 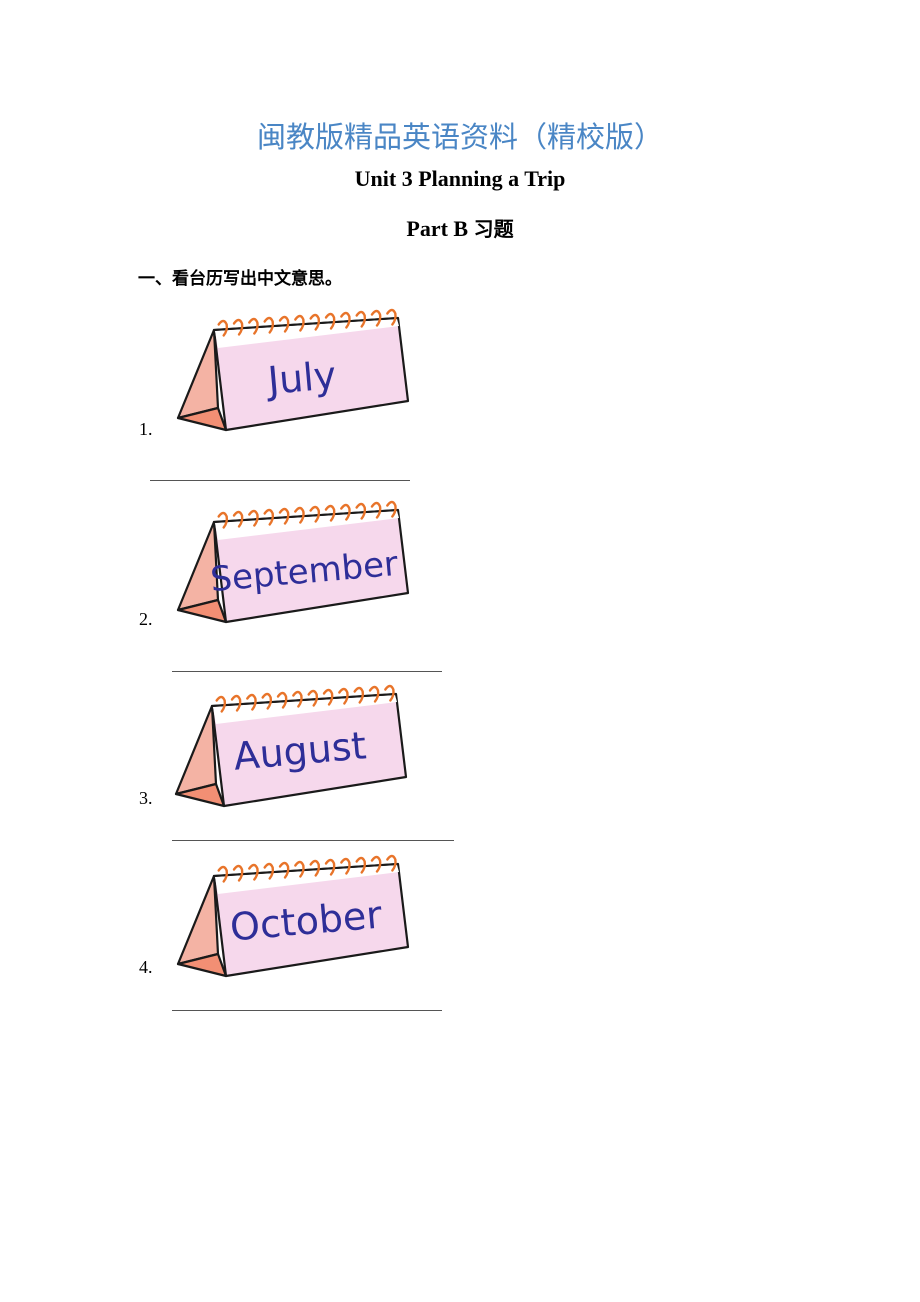 I want to click on calendar-image-october: October, so click(x=293, y=916).